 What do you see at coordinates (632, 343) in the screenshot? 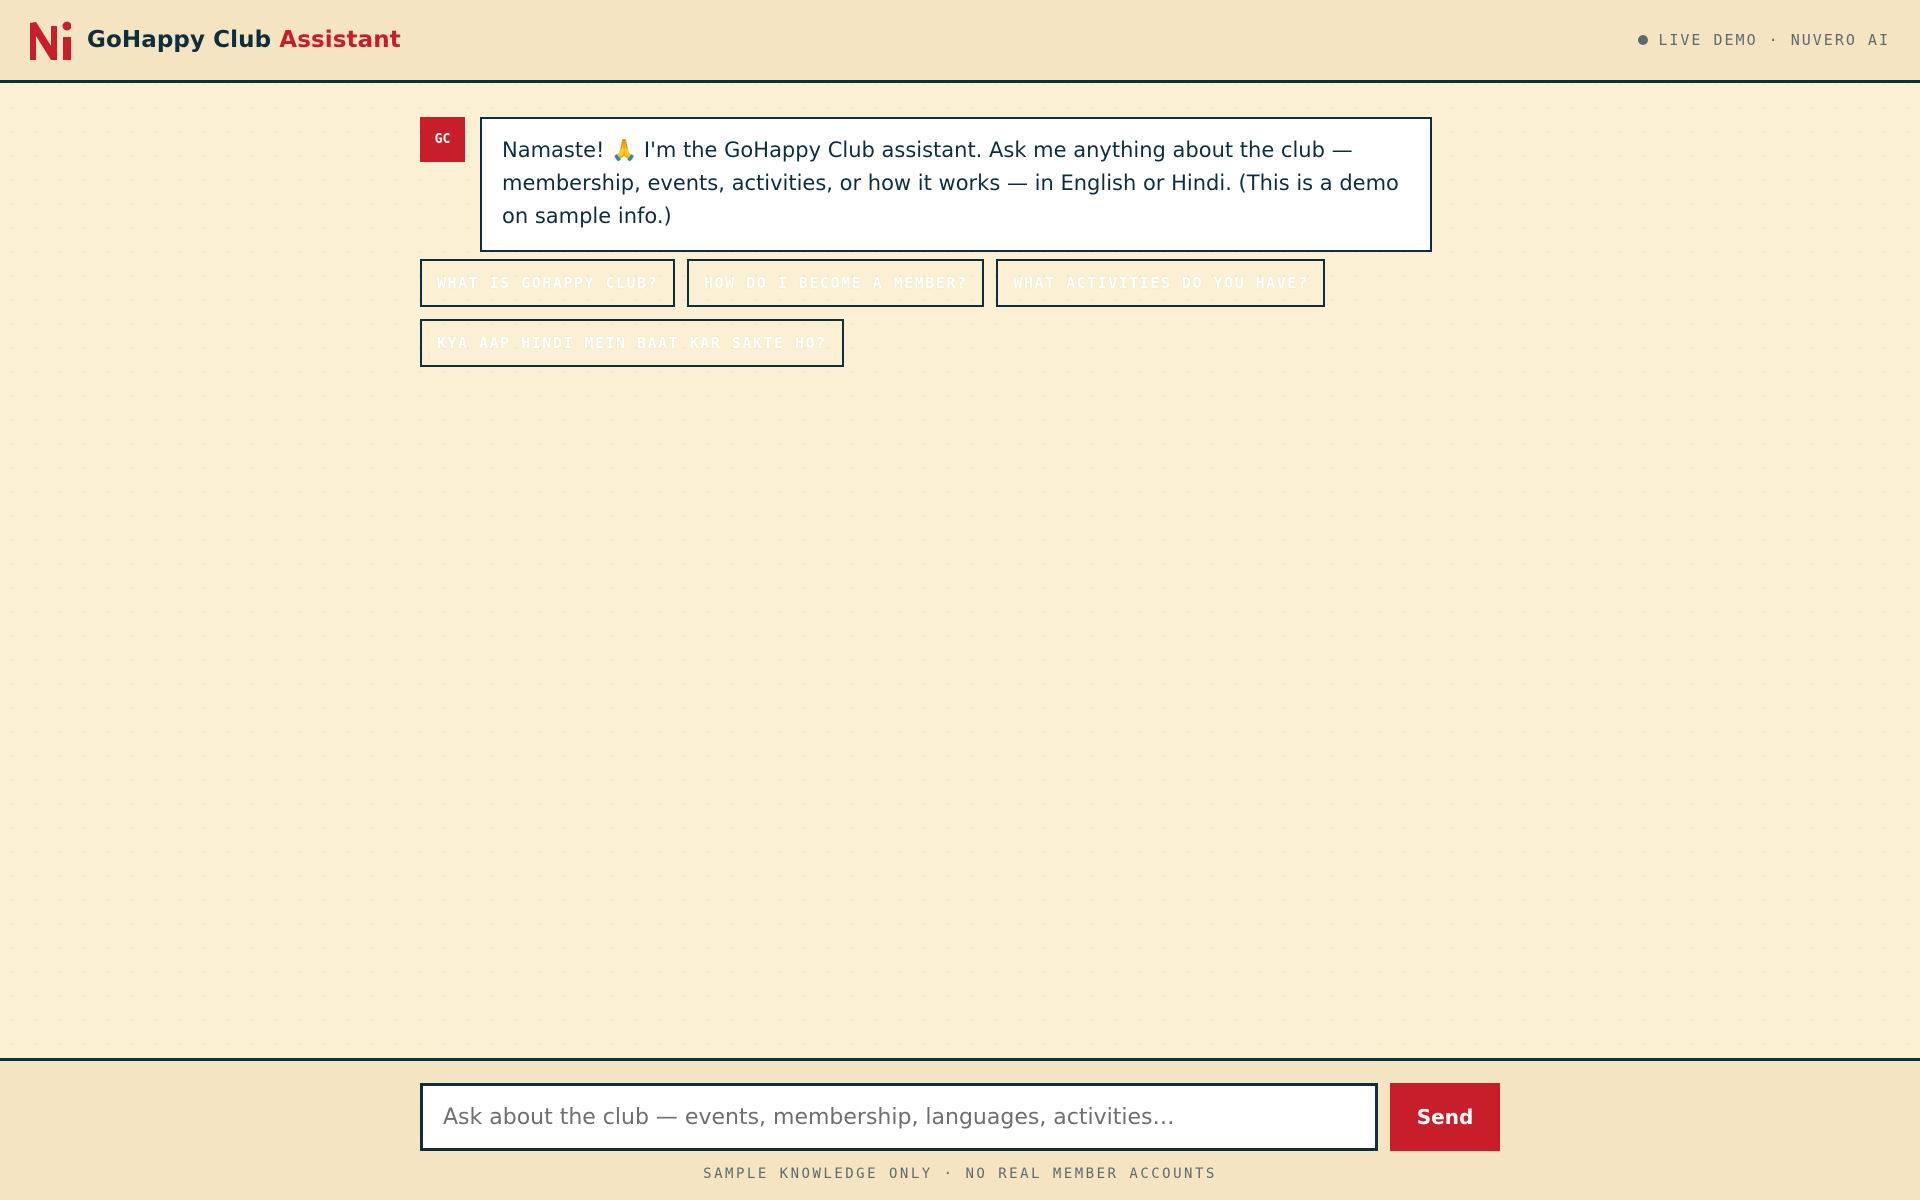
I see `suggestion-hindi: KYA AAP HINDI MEIN BAAT KAR SAKTE HO?` at bounding box center [632, 343].